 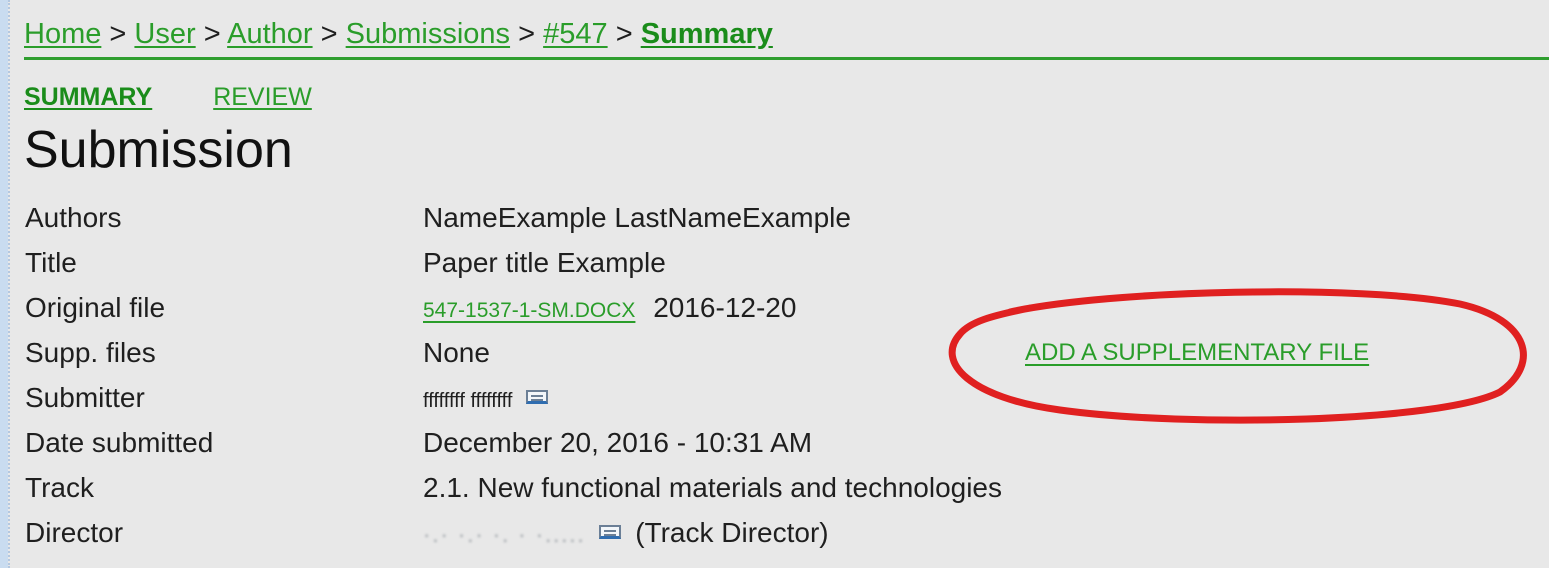 I want to click on breadcrumb-home: Home, so click(x=62, y=34).